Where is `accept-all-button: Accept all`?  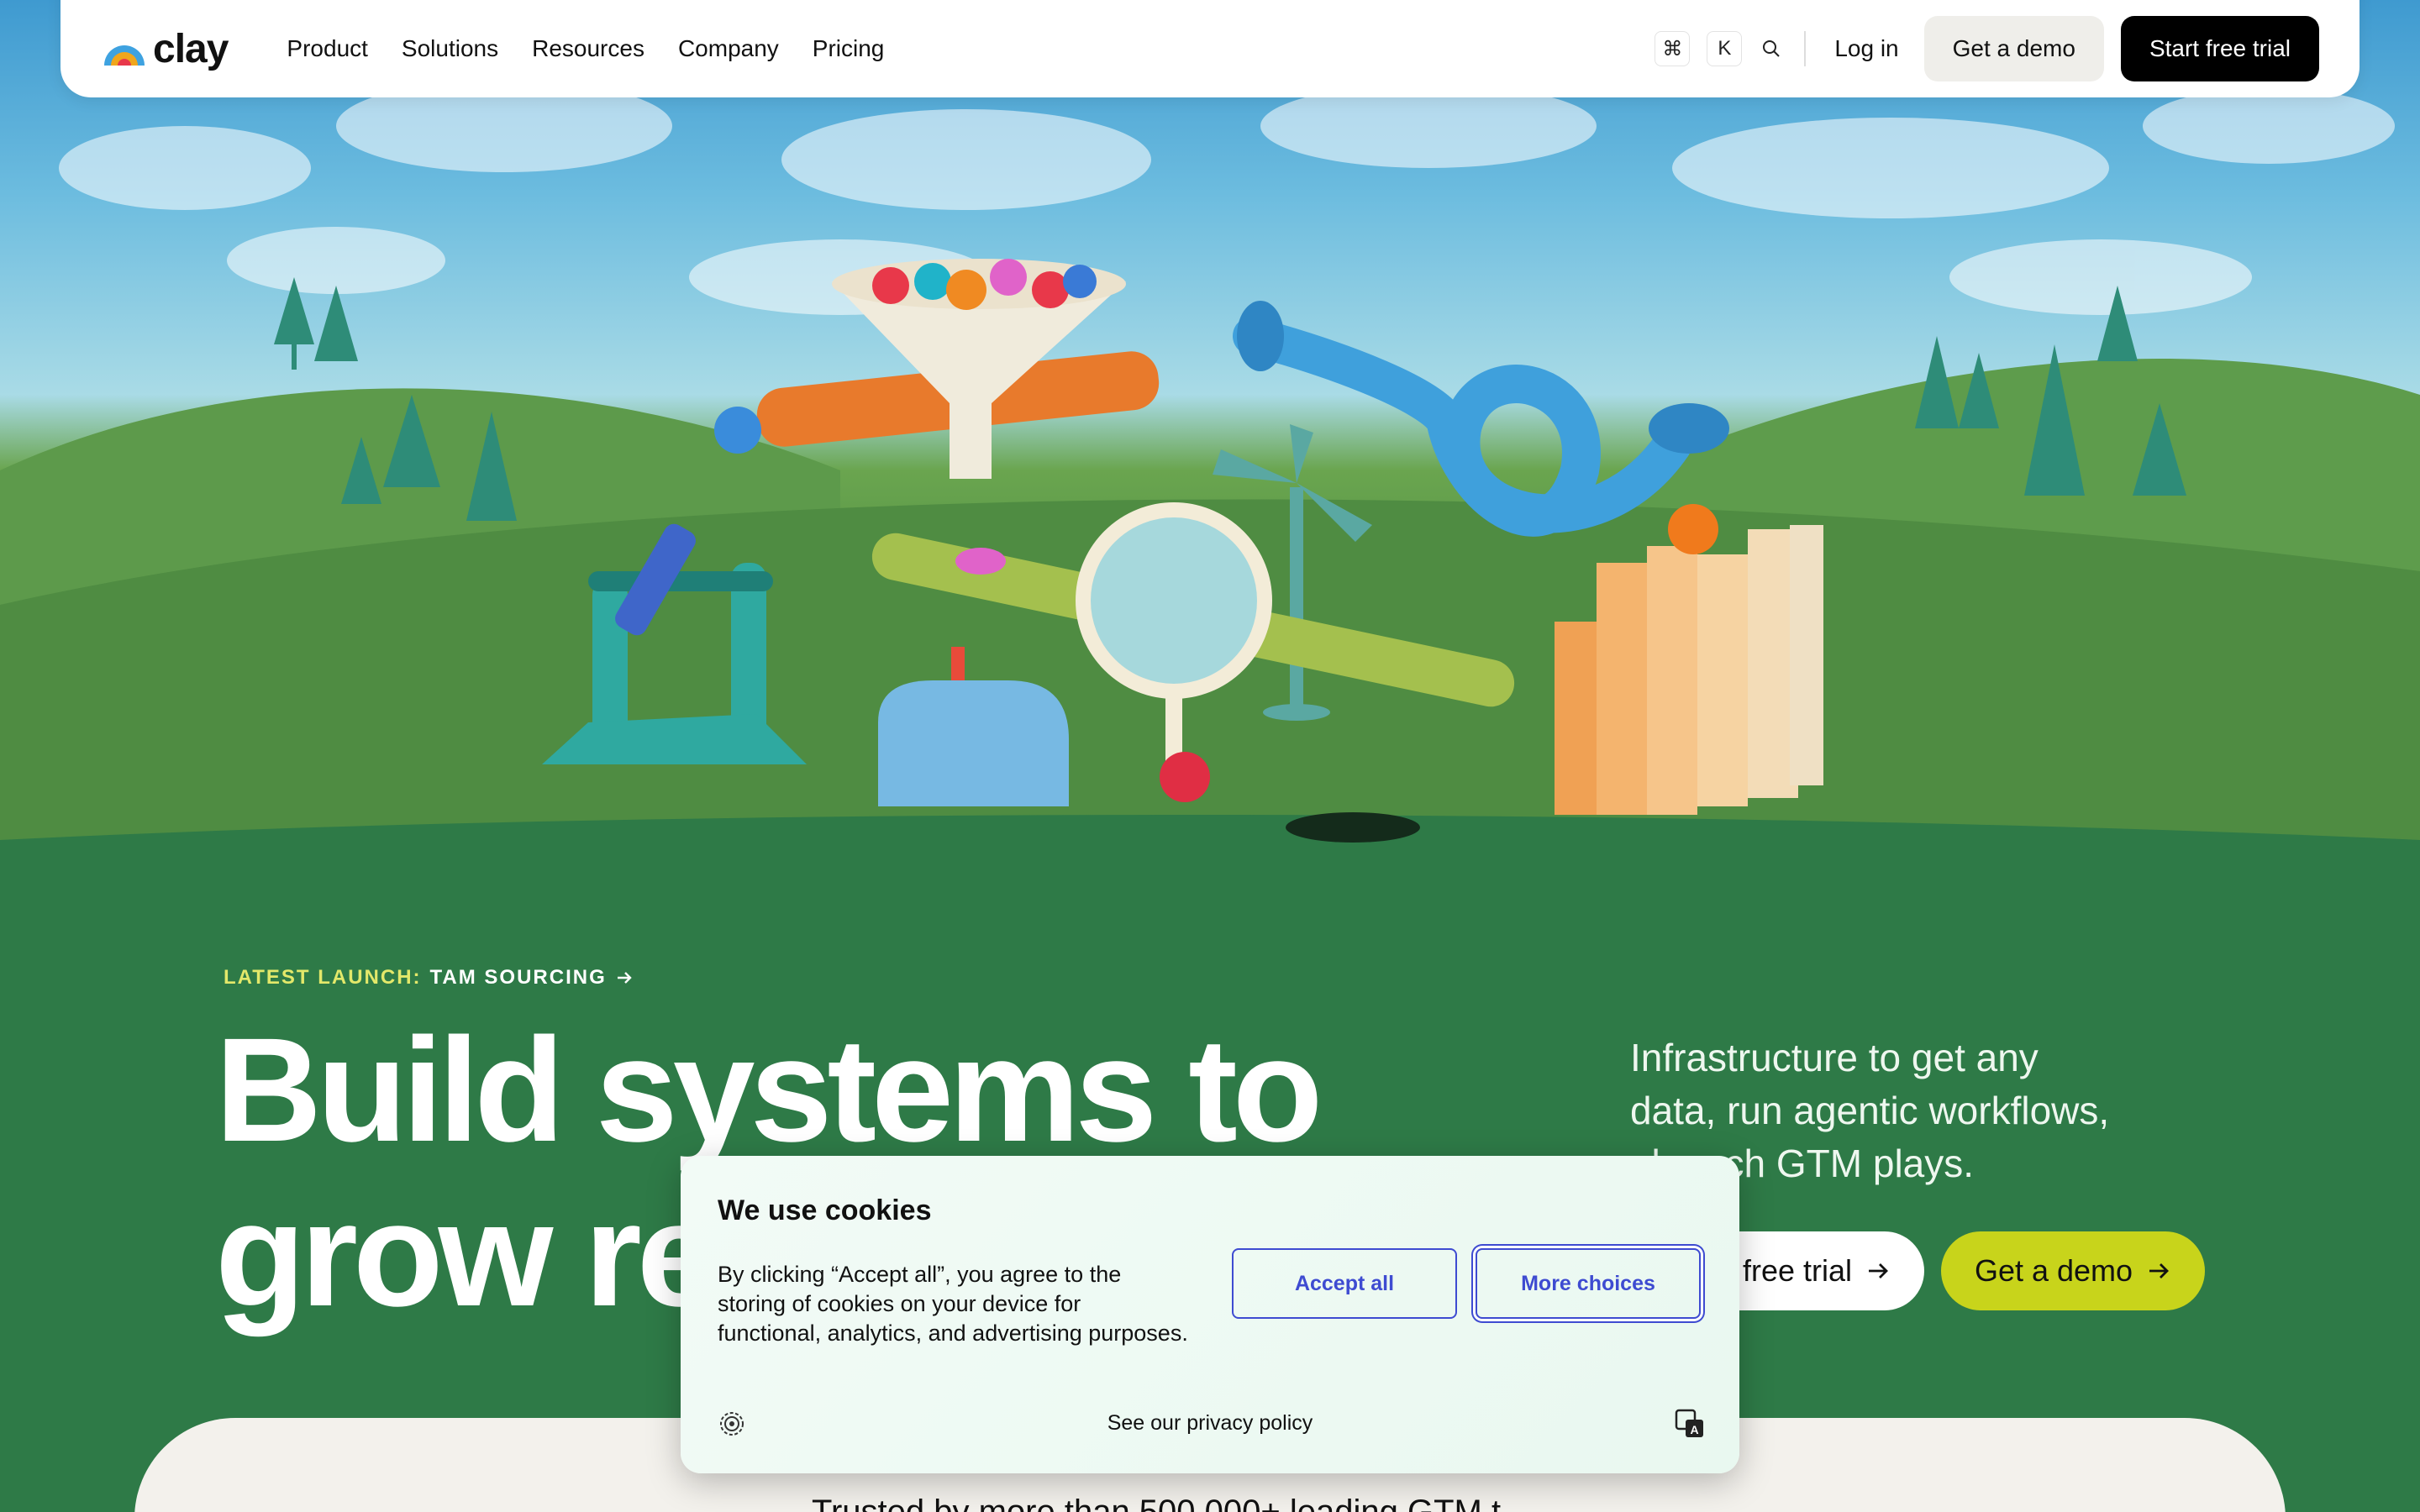
accept-all-button: Accept all is located at coordinates (1345, 1283).